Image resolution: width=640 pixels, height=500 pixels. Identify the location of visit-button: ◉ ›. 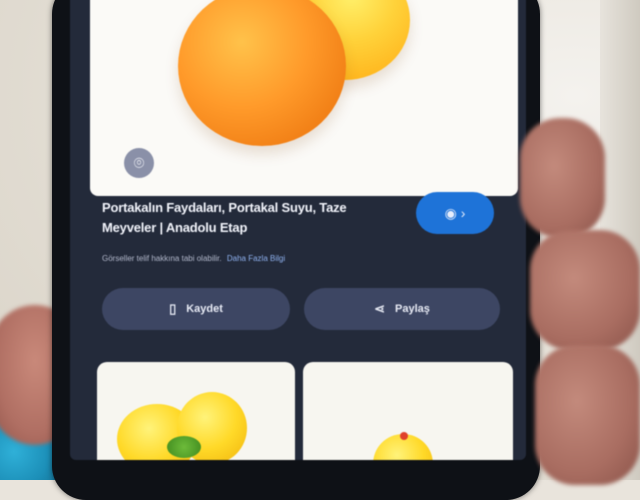
(455, 213).